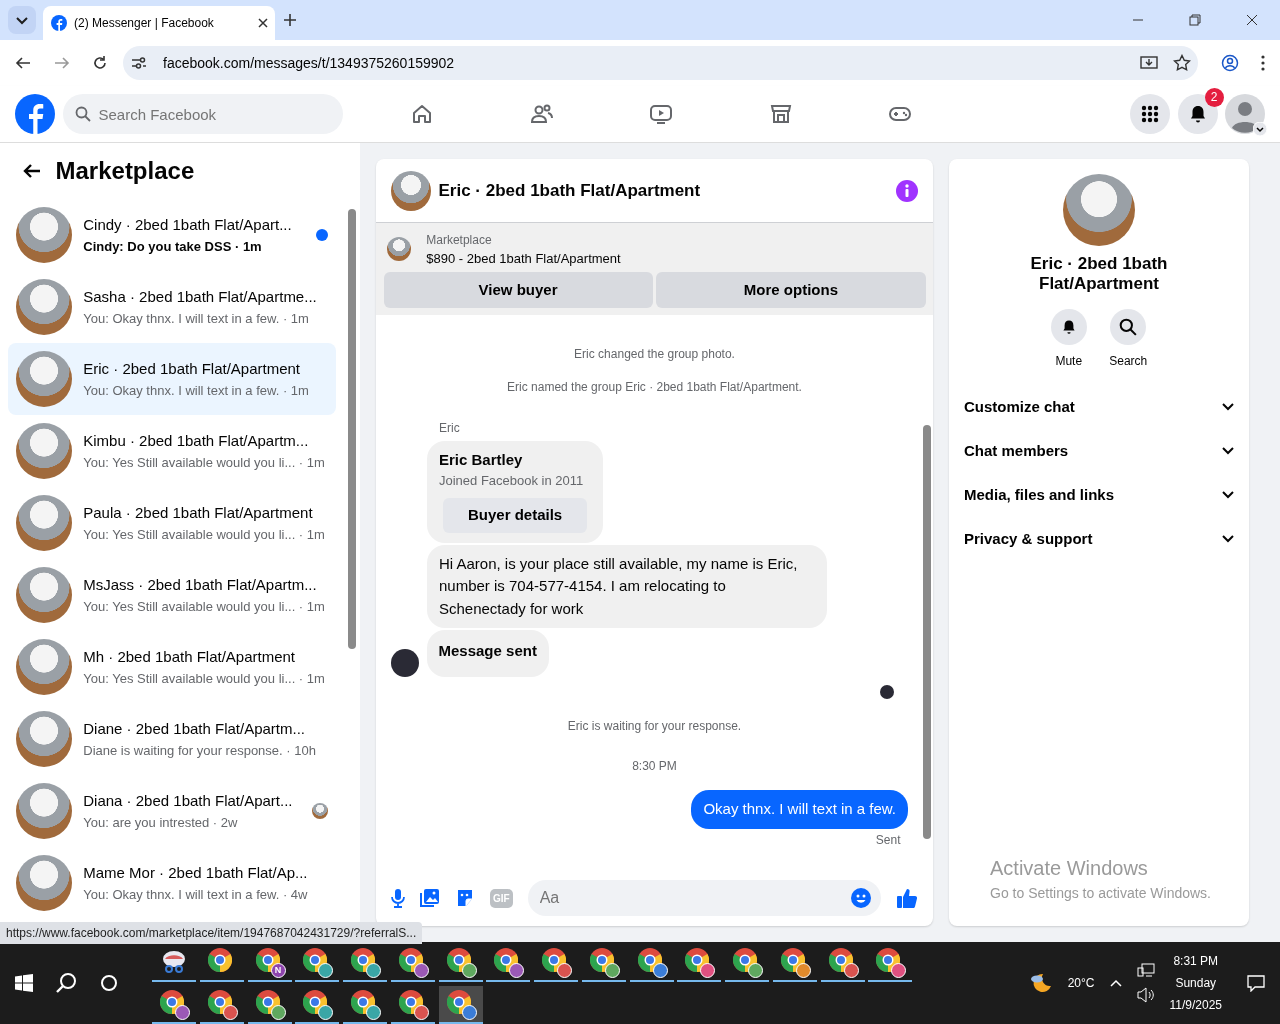 The image size is (1280, 1024). What do you see at coordinates (654, 766) in the screenshot?
I see `timestamp: 8:30 PM` at bounding box center [654, 766].